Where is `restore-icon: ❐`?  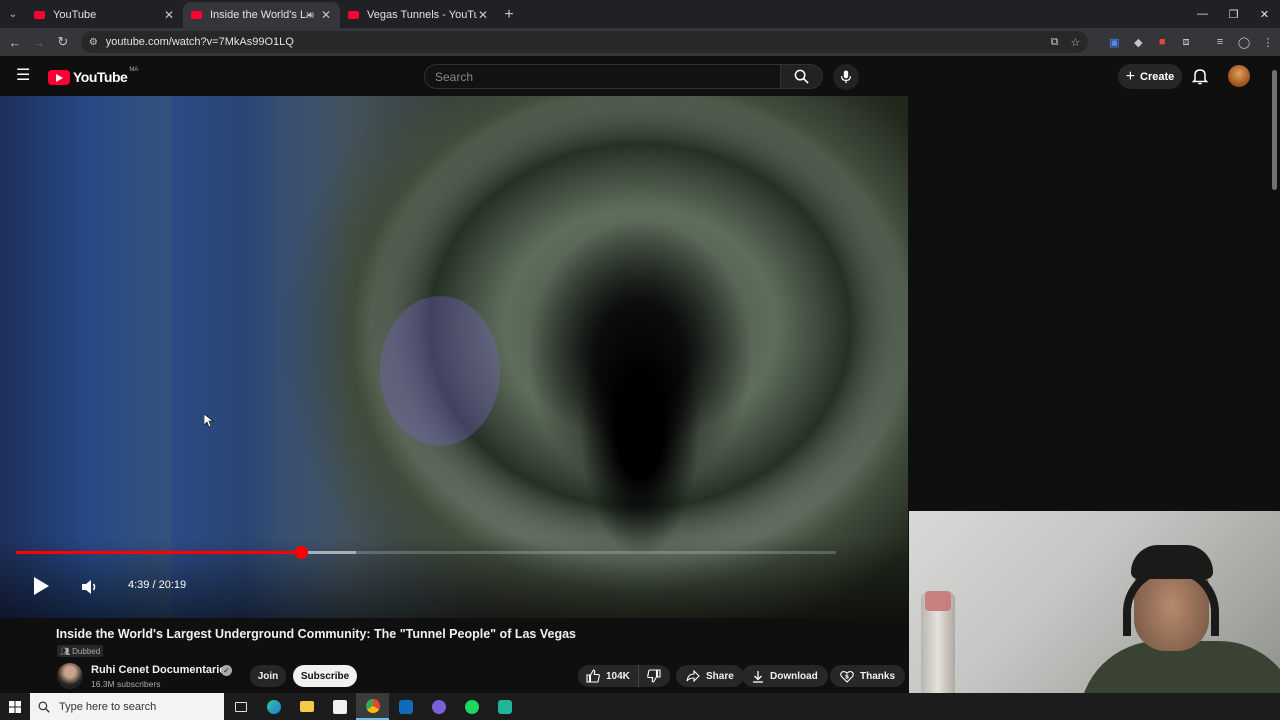
restore-icon: ❐ is located at coordinates (1233, 14).